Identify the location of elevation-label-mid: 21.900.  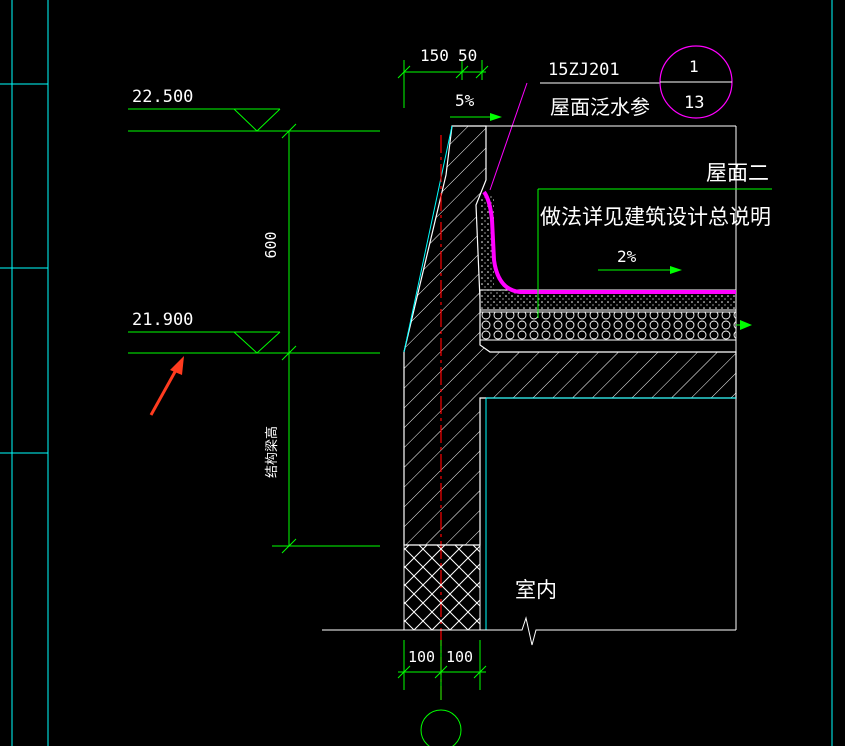
(162, 320).